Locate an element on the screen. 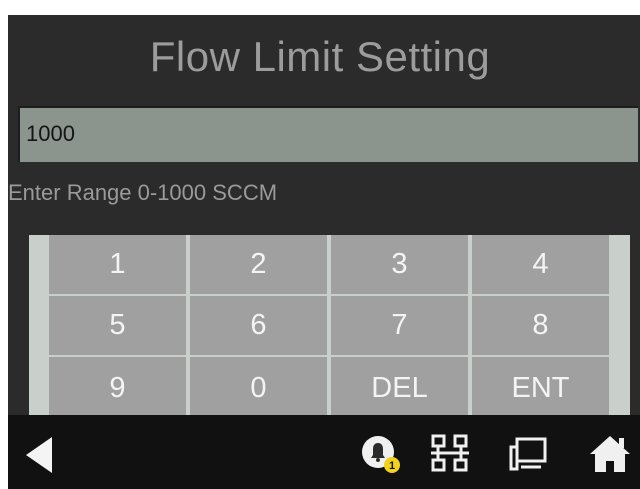 The height and width of the screenshot is (489, 640). key-1: 1 is located at coordinates (117, 264).